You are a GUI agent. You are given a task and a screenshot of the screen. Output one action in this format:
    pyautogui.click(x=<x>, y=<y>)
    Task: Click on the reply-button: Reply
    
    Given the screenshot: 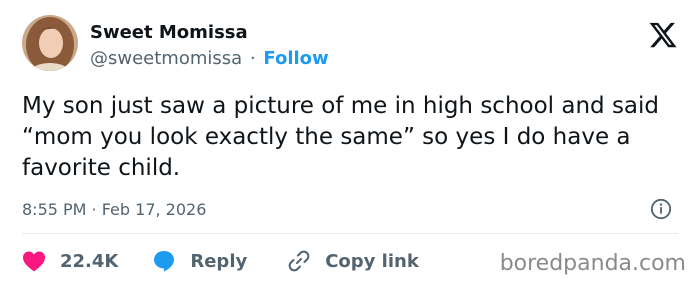 What is the action you would take?
    pyautogui.click(x=199, y=261)
    